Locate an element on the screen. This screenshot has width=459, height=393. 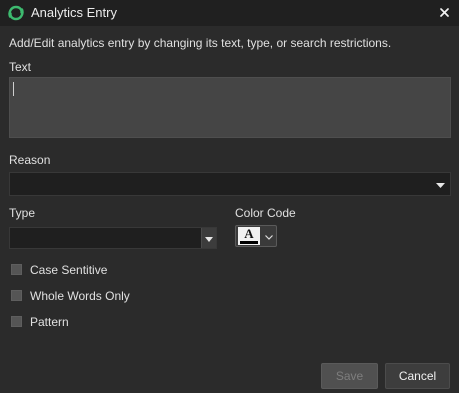
font-color-letter: A is located at coordinates (249, 233).